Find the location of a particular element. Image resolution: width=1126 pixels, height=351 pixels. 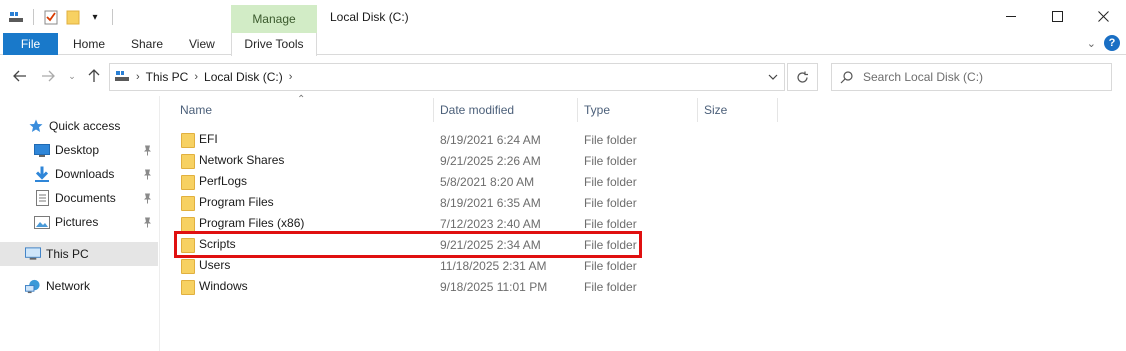

recent-locations-button: ⌄ is located at coordinates (72, 76).